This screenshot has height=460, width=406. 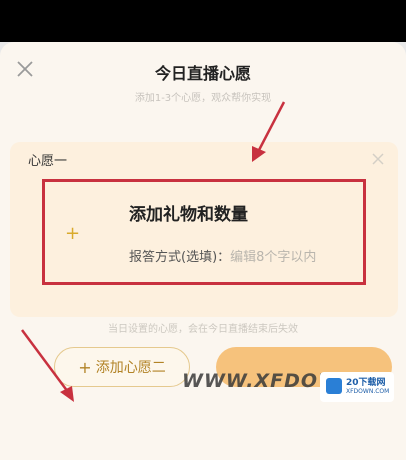 What do you see at coordinates (48, 161) in the screenshot?
I see `wish-card-title: 心愿一` at bounding box center [48, 161].